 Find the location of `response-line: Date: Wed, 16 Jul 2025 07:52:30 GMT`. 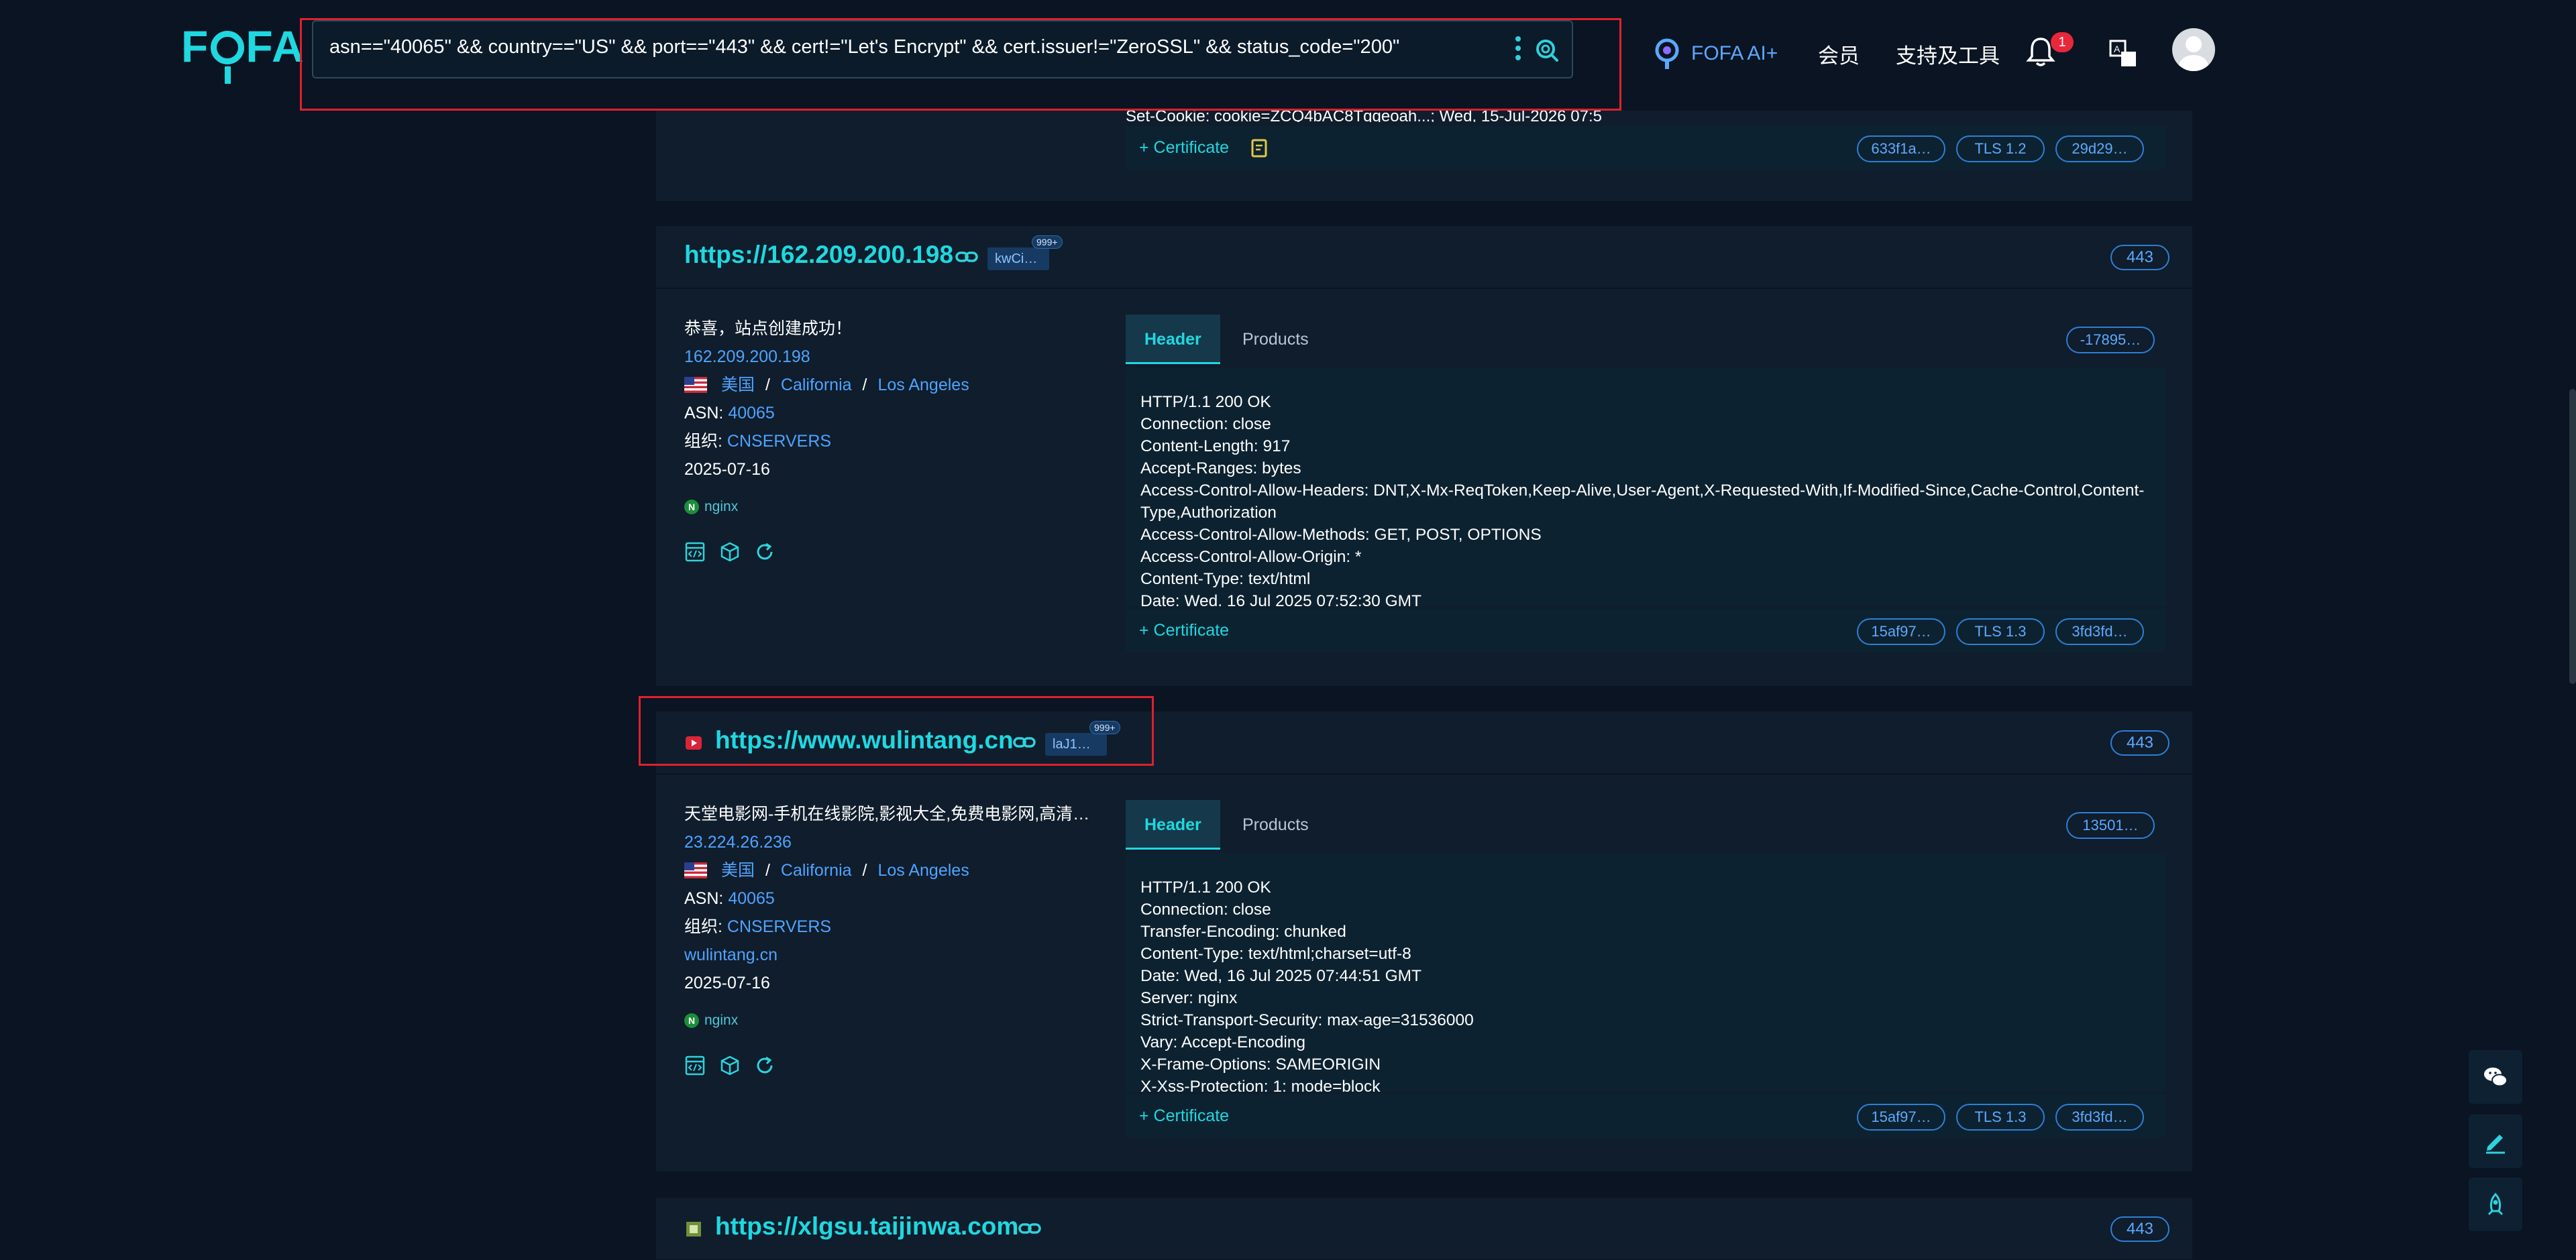

response-line: Date: Wed, 16 Jul 2025 07:52:30 GMT is located at coordinates (1281, 599).